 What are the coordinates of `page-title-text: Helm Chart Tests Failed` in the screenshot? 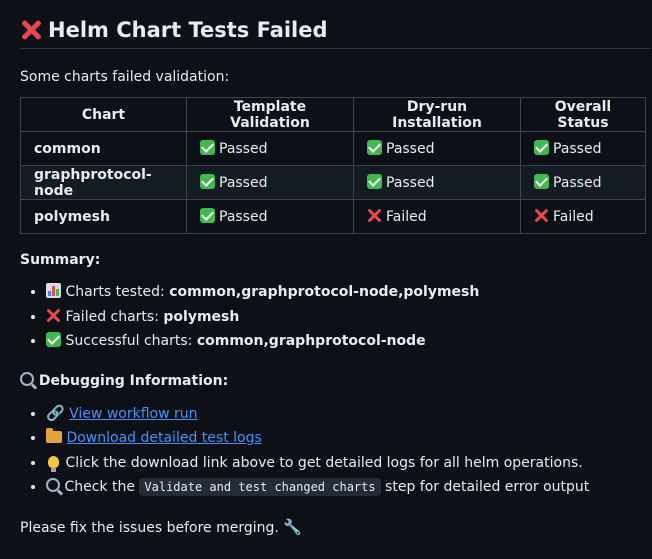 It's located at (188, 30).